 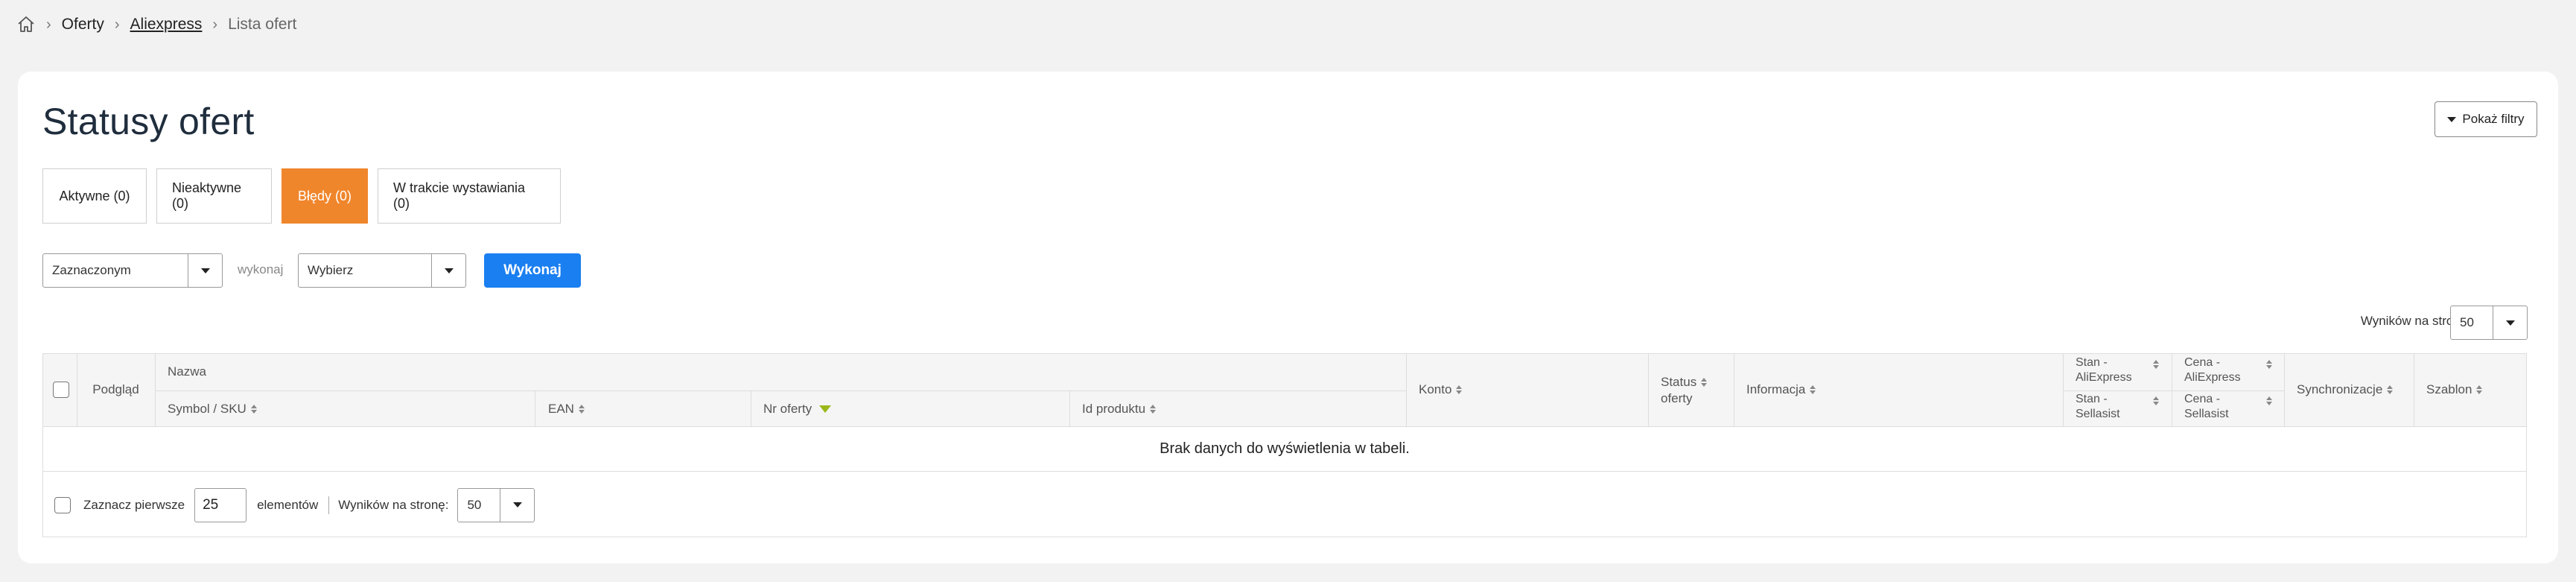 I want to click on select-first-label: Zaznacz pierwsze, so click(x=134, y=504).